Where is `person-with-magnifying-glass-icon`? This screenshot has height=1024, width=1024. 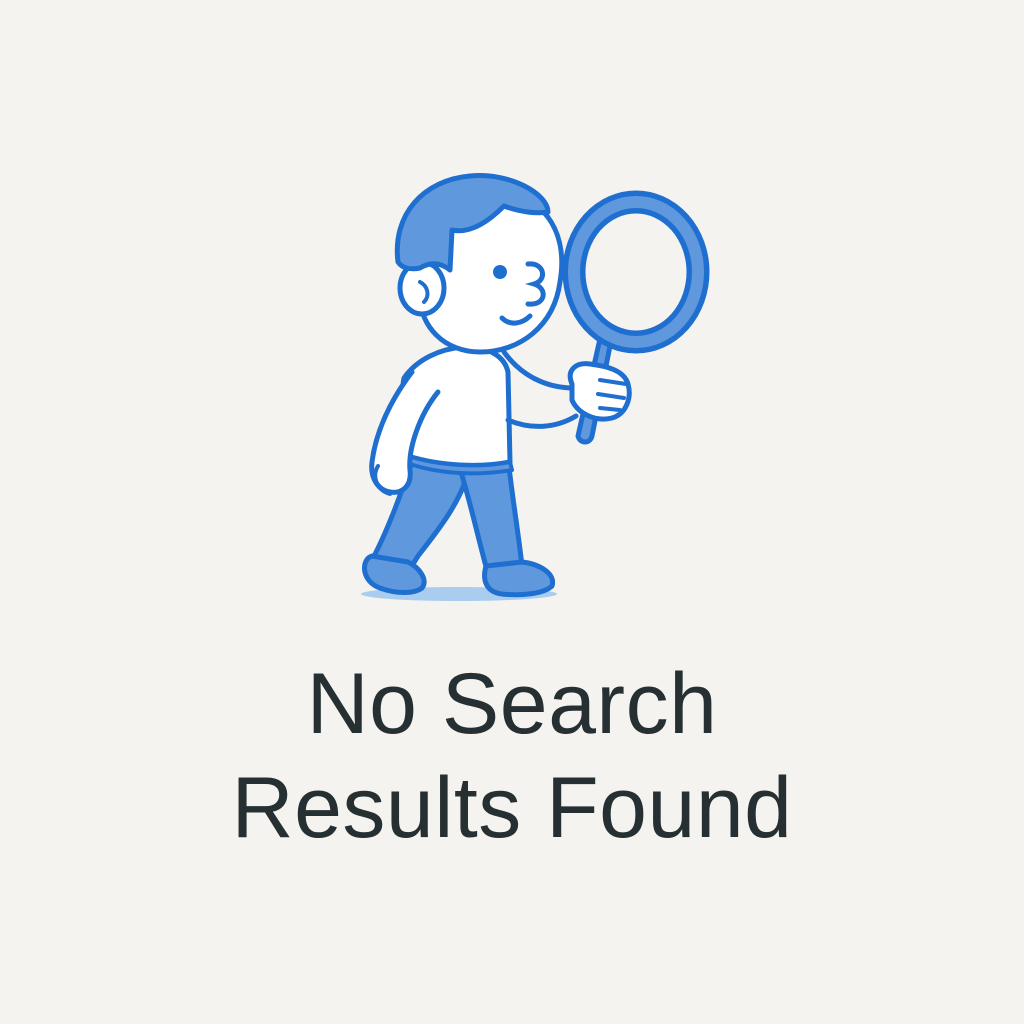
person-with-magnifying-glass-icon is located at coordinates (535, 387).